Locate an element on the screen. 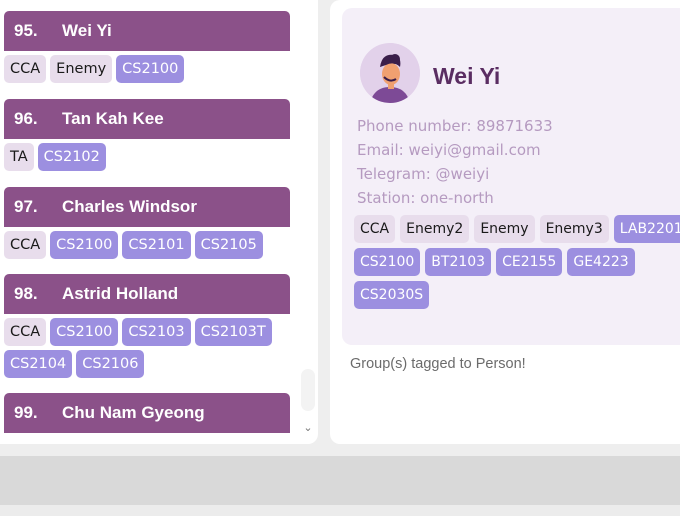 The height and width of the screenshot is (516, 680). person-index: 99. is located at coordinates (26, 412).